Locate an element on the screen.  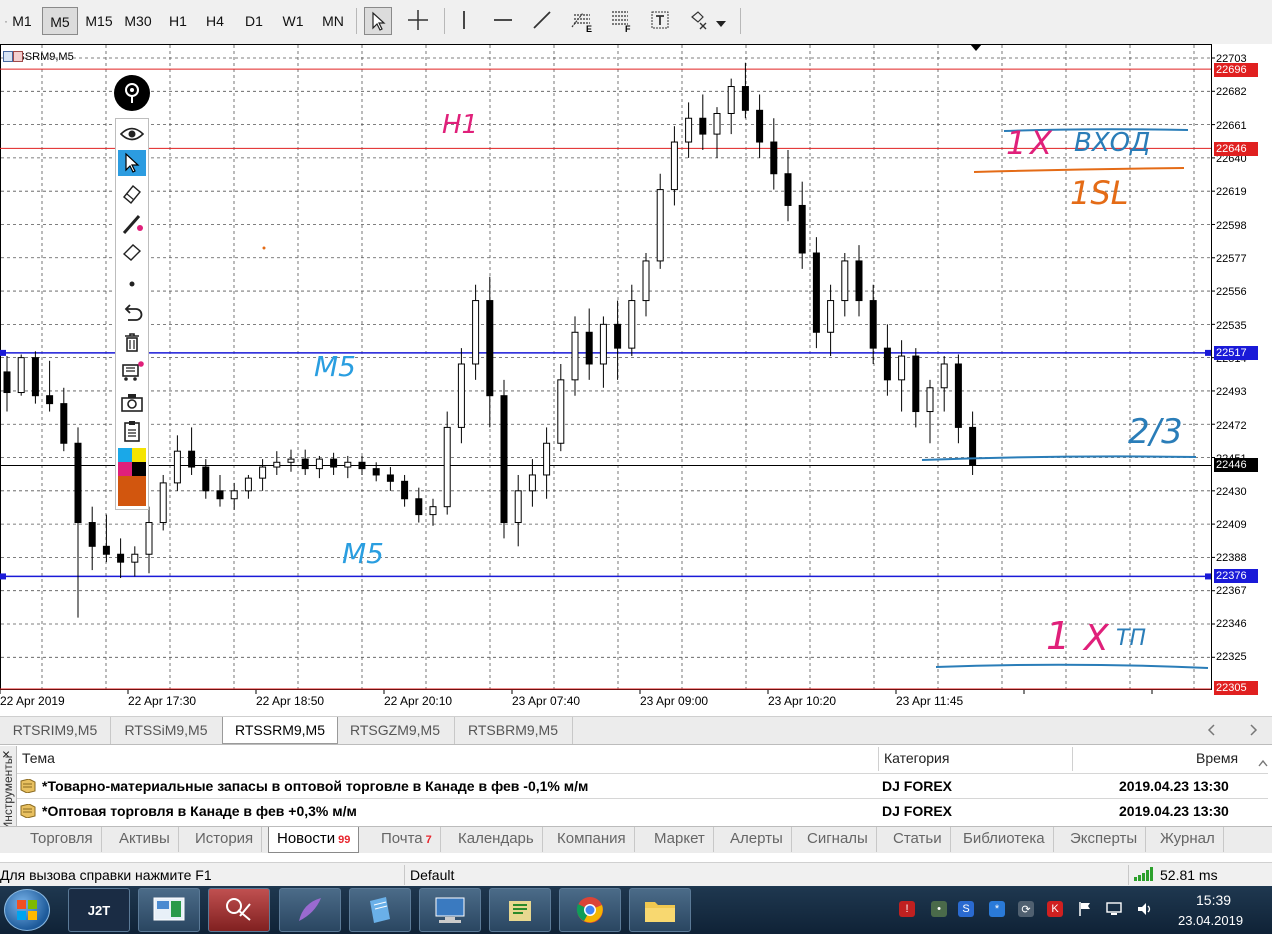
timeframe-m15: M15 is located at coordinates (99, 21).